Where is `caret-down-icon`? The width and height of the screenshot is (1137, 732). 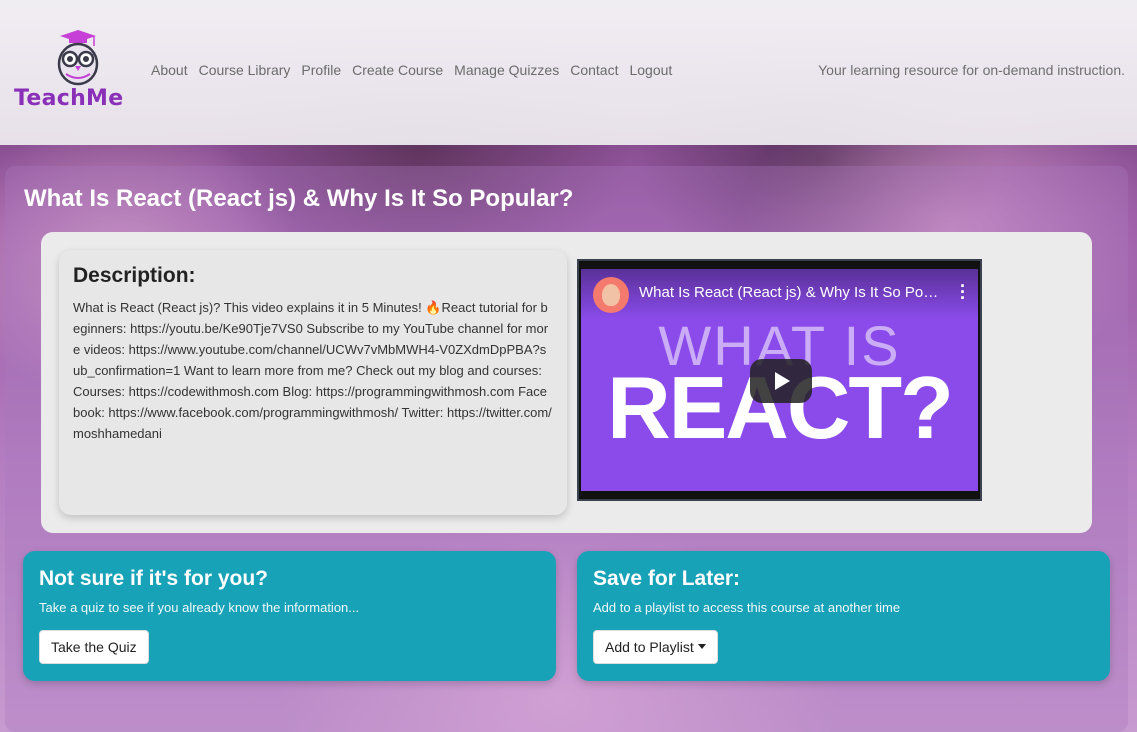
caret-down-icon is located at coordinates (701, 646).